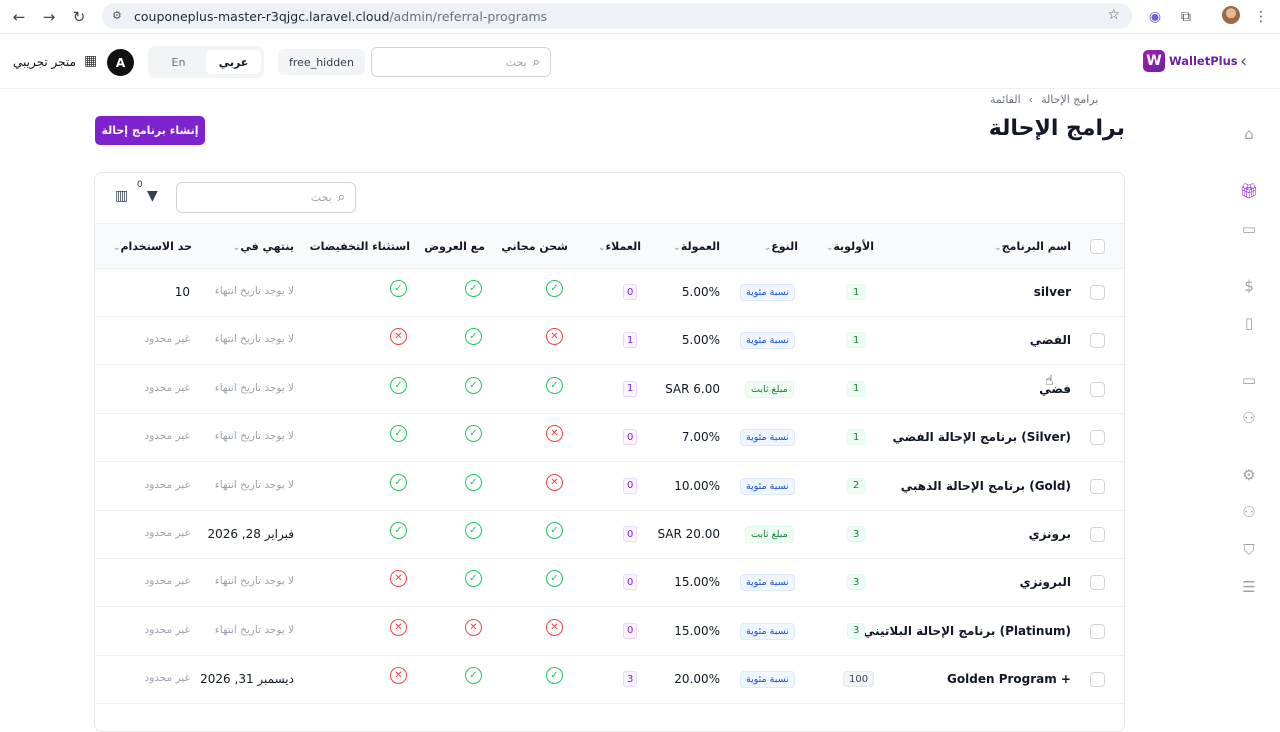 This screenshot has width=1280, height=732. Describe the element at coordinates (1030, 246) in the screenshot. I see `col-name: ⌄اسم البرنامج` at that location.